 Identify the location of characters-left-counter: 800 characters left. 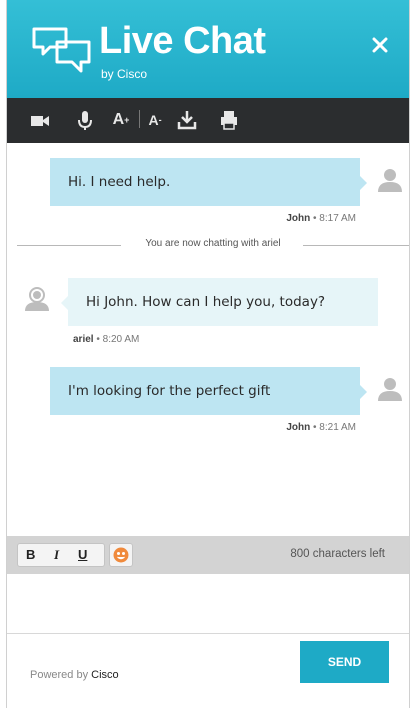
(337, 554).